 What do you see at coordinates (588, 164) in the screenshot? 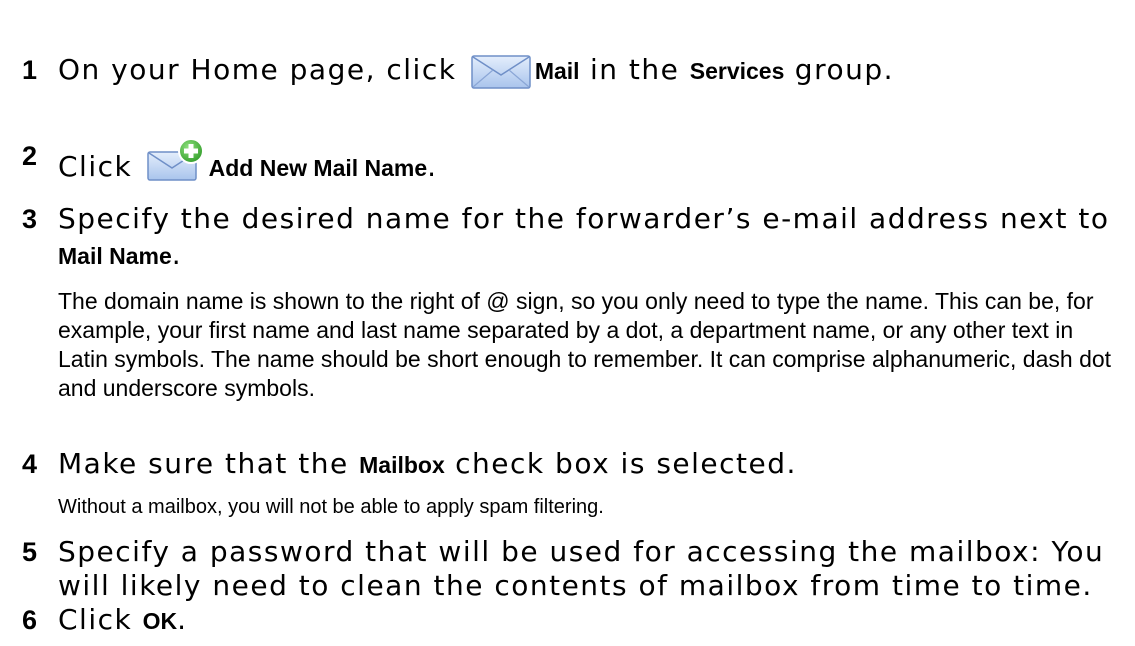
I see `step-text: Click Add New Mail Name.` at bounding box center [588, 164].